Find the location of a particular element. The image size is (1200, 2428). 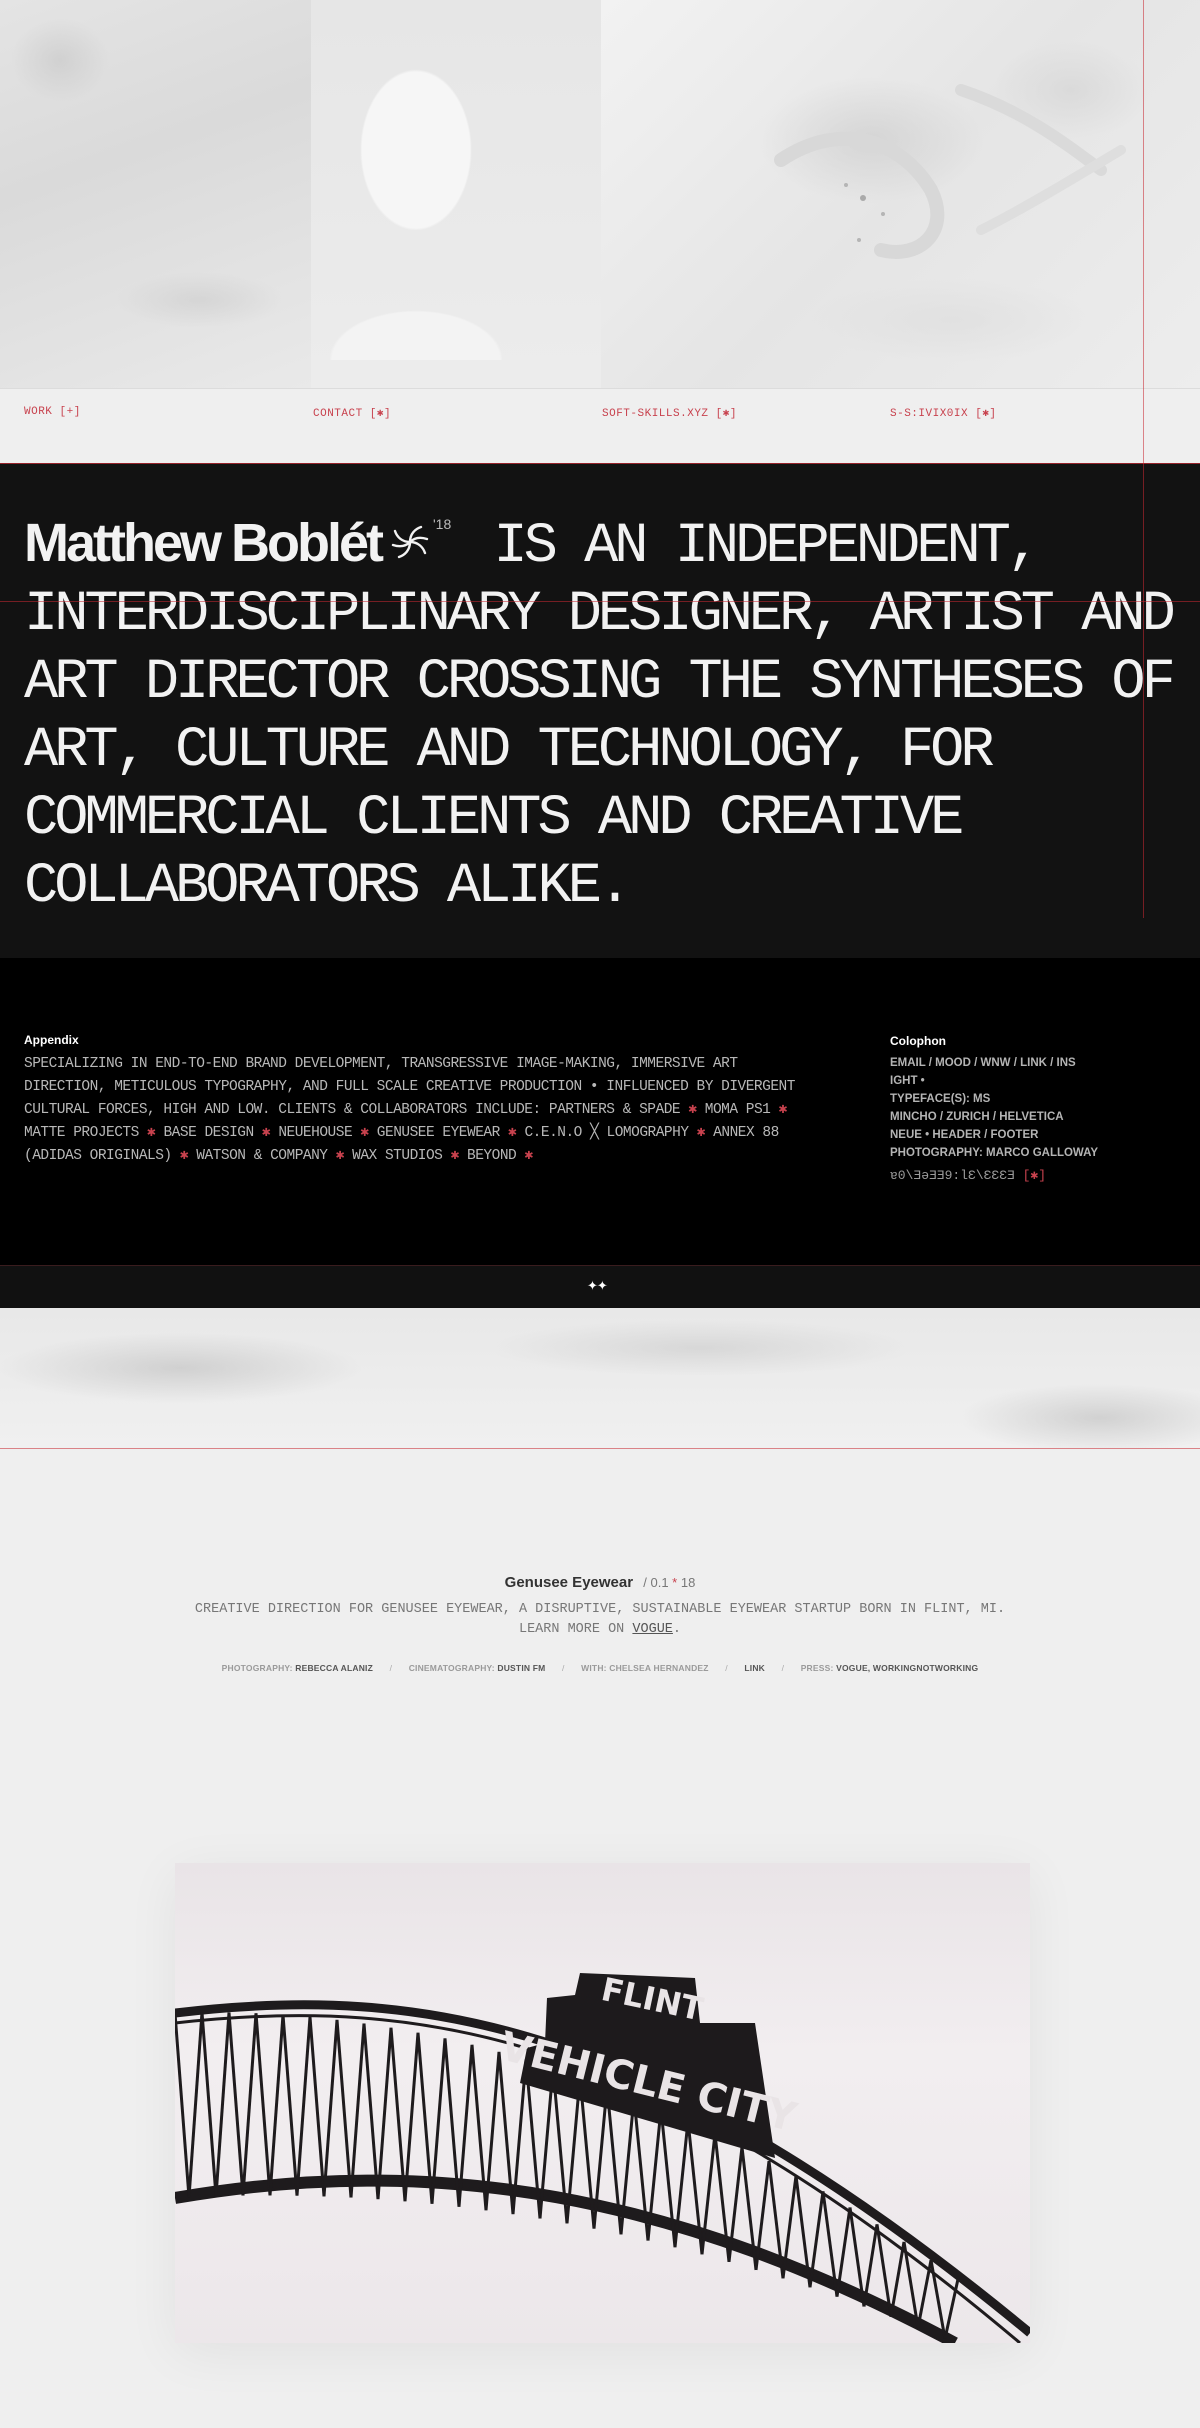

colophon-line: IGHT • is located at coordinates (907, 1081).